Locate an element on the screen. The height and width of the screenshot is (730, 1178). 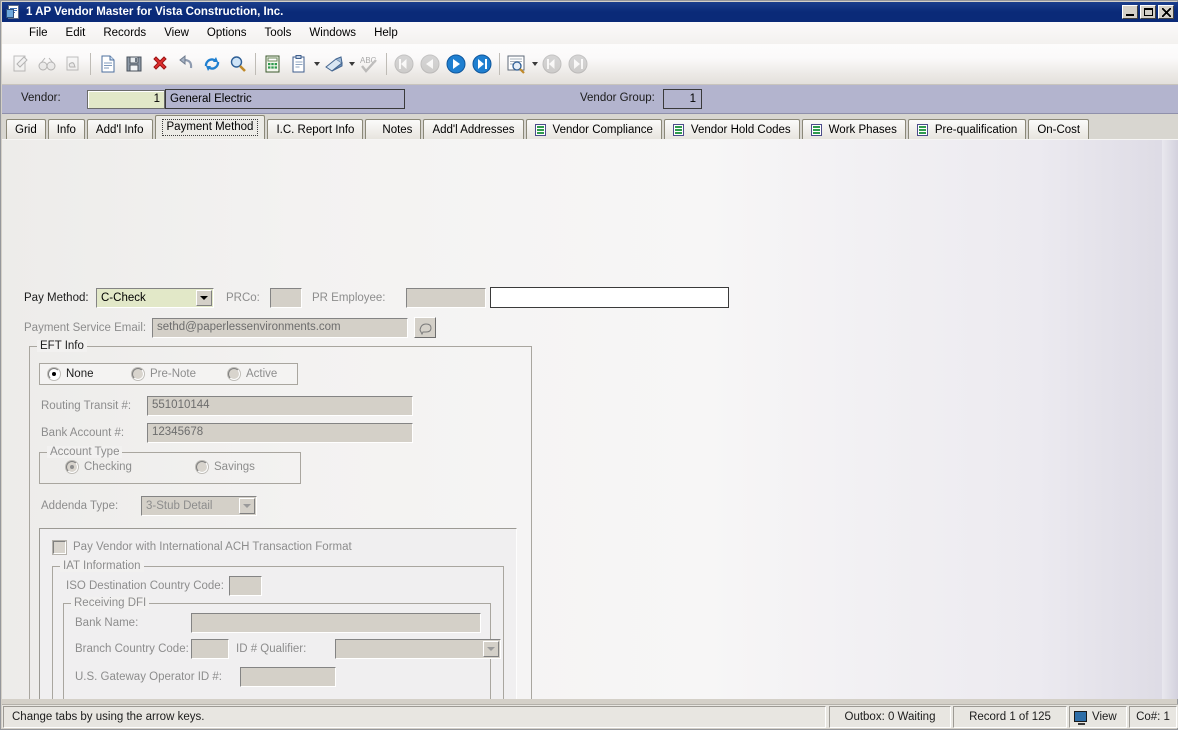
tab-on-cost: On-Cost is located at coordinates (1059, 129).